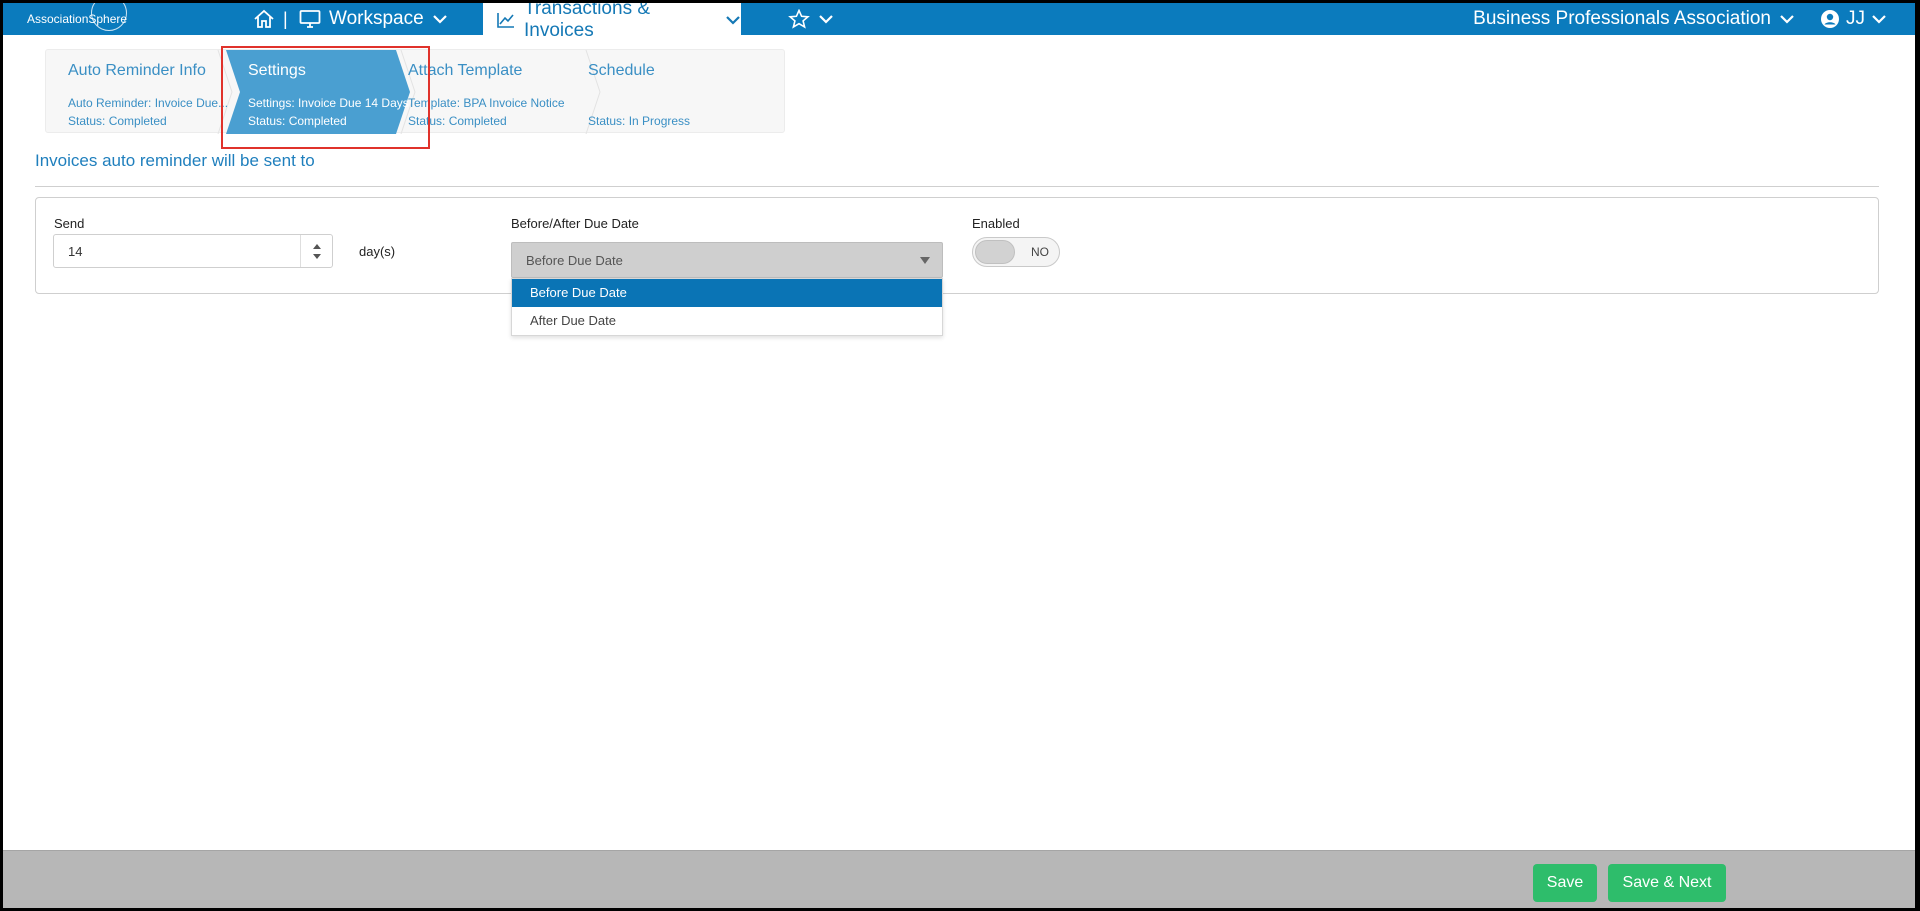 This screenshot has width=1920, height=911. What do you see at coordinates (1040, 252) in the screenshot?
I see `toggle-state: NO` at bounding box center [1040, 252].